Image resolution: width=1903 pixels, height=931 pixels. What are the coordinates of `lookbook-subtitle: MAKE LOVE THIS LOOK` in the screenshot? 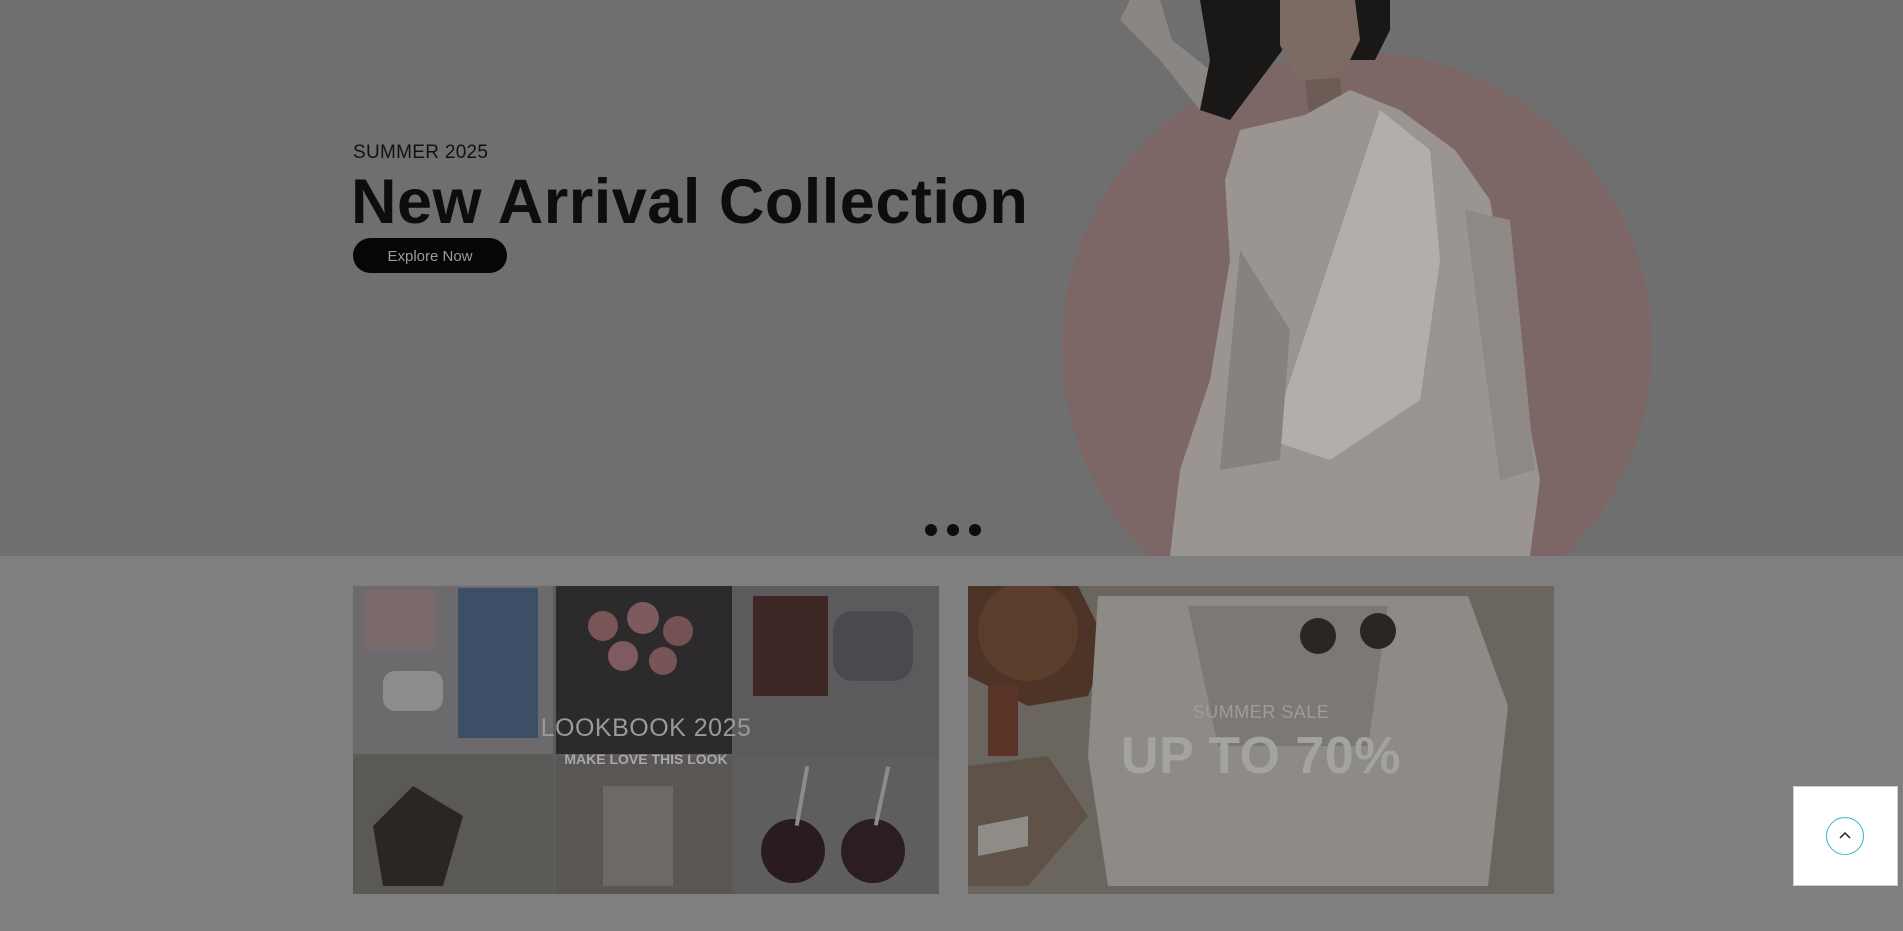 It's located at (646, 759).